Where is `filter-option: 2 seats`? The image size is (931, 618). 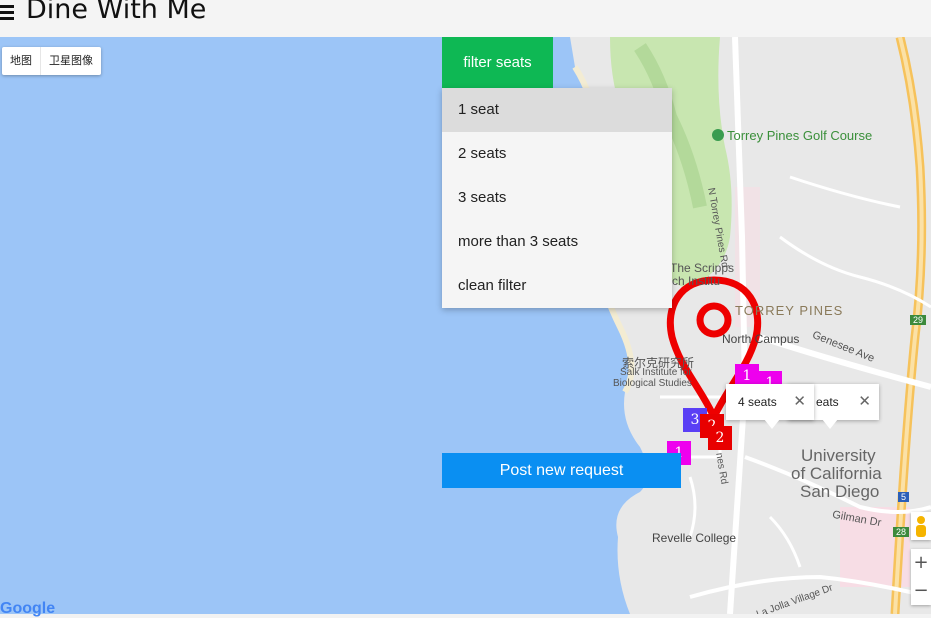 filter-option: 2 seats is located at coordinates (557, 154).